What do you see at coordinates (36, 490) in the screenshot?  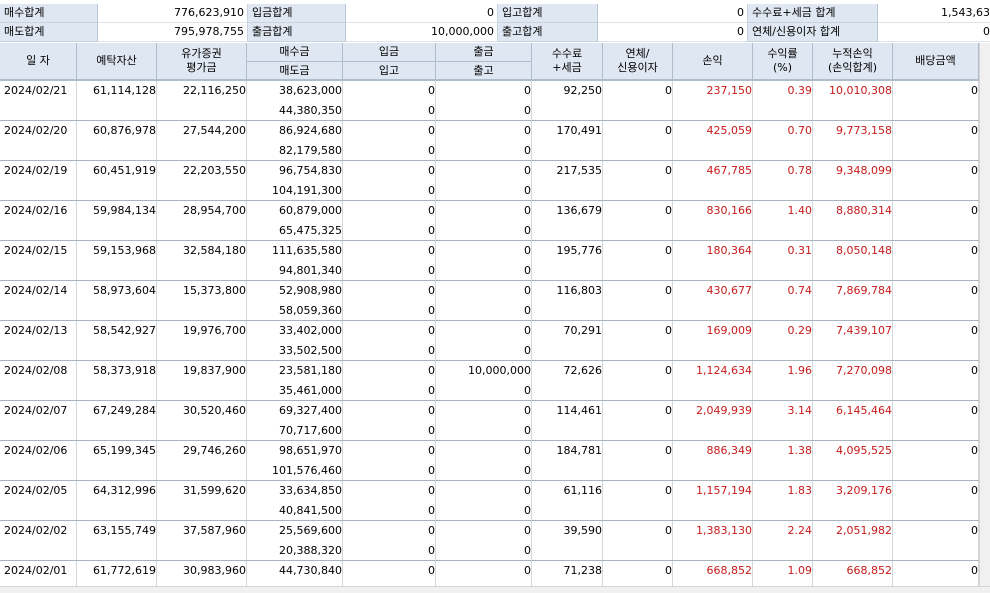 I see `cell-date: 2024/02/05` at bounding box center [36, 490].